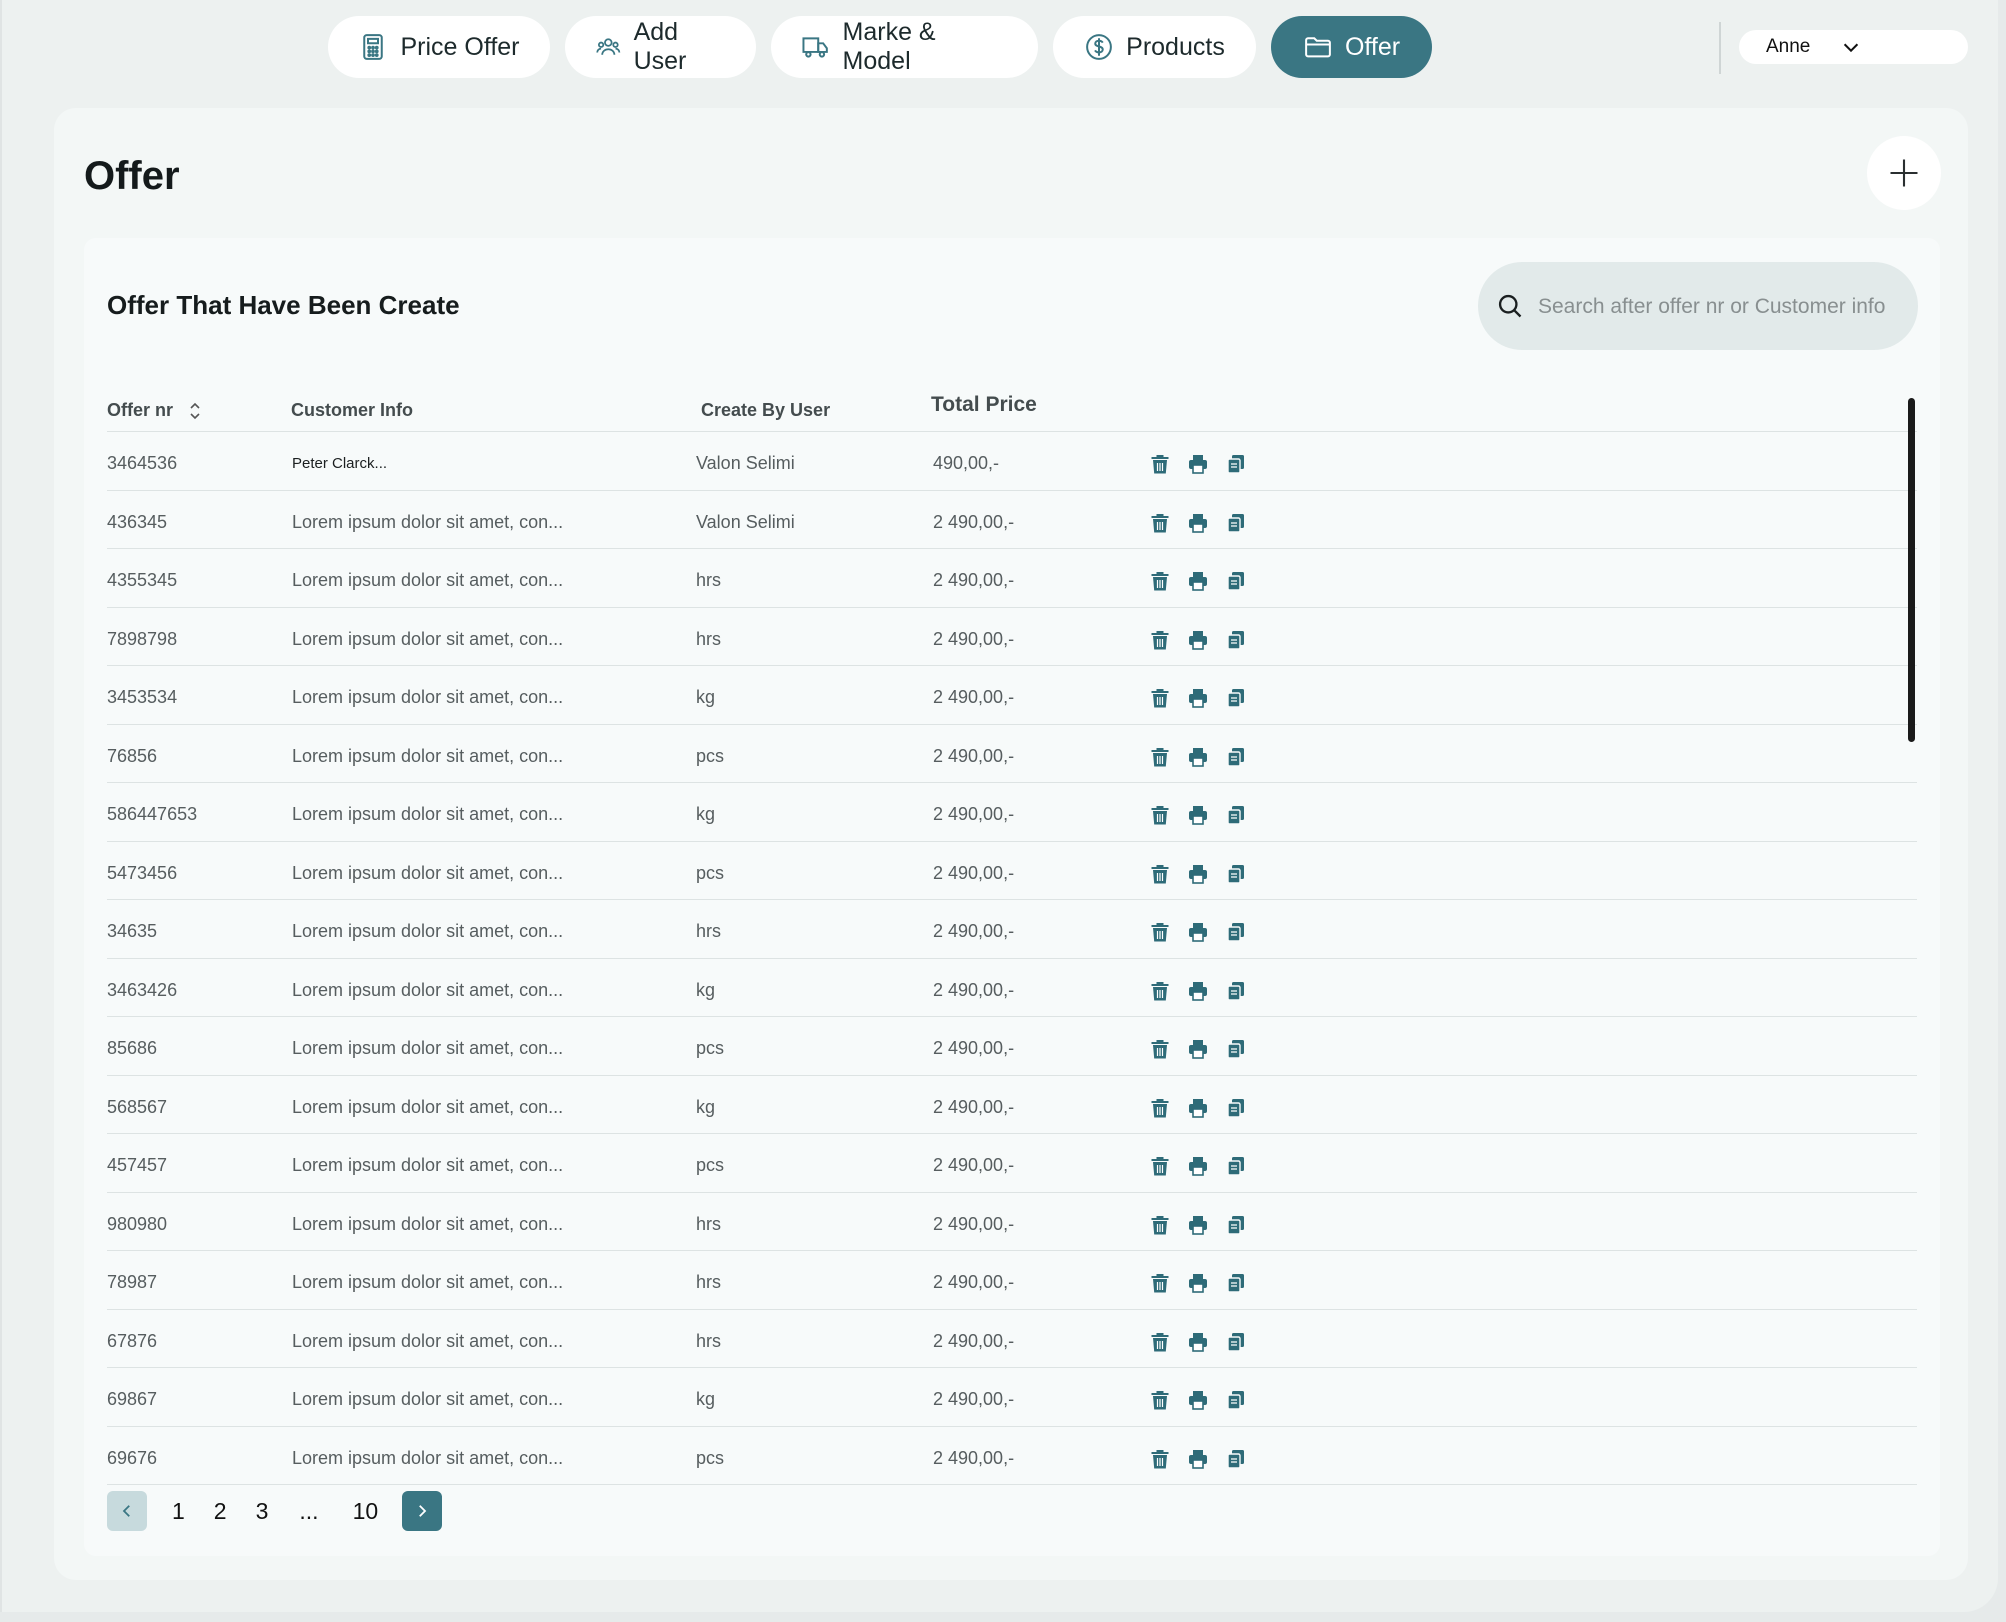 The image size is (2006, 1622). Describe the element at coordinates (1788, 46) in the screenshot. I see `user-name: Anne` at that location.